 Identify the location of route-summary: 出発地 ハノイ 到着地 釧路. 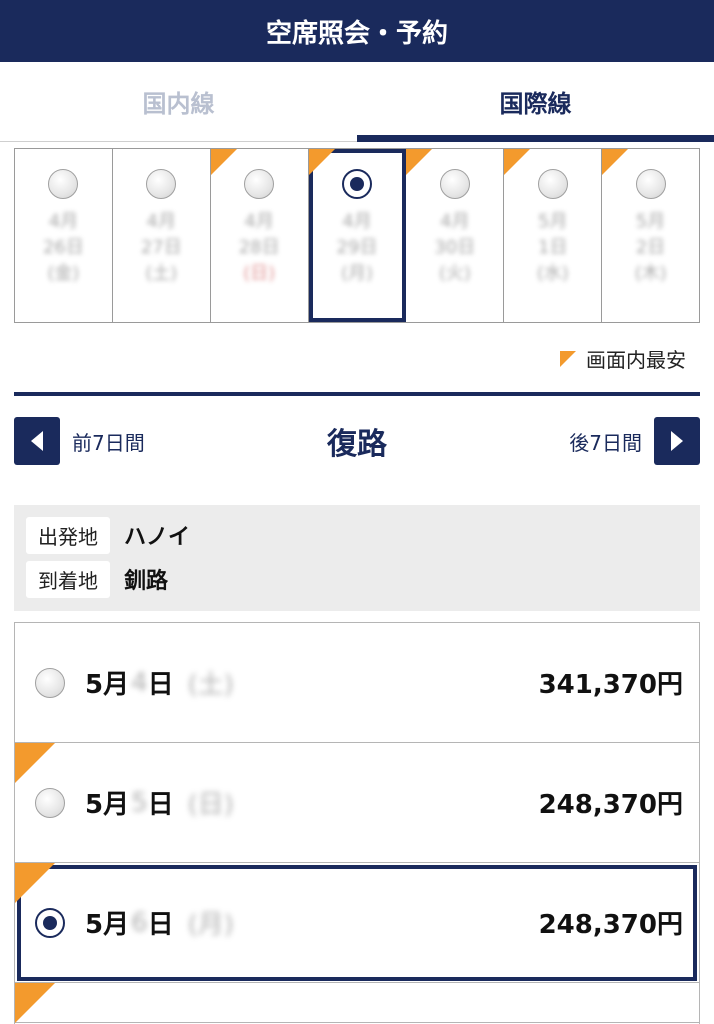
(357, 558).